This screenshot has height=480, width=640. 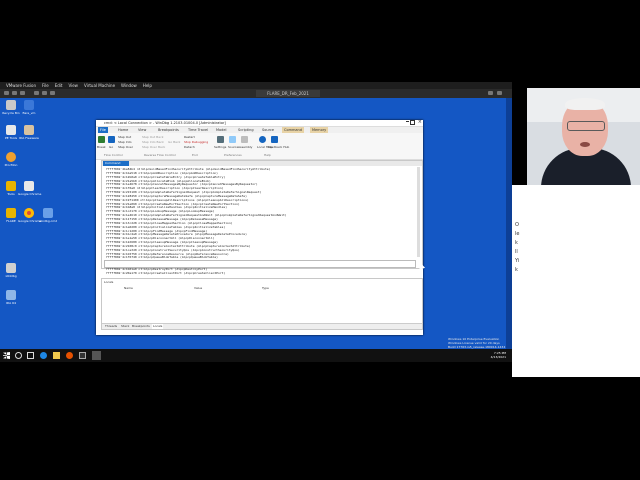 I want to click on folder-icon, so click(x=11, y=186).